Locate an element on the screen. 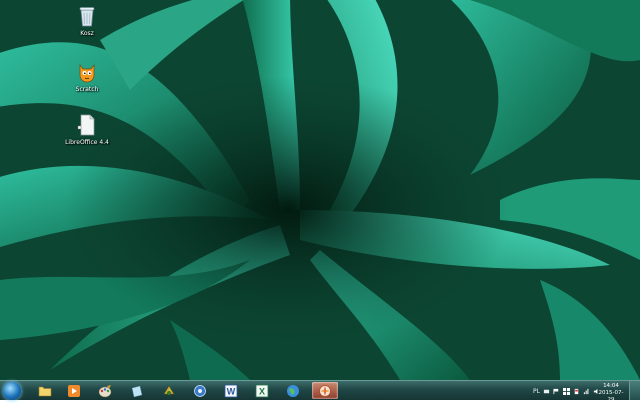 This screenshot has height=404, width=640. language-indicator: PL is located at coordinates (536, 391).